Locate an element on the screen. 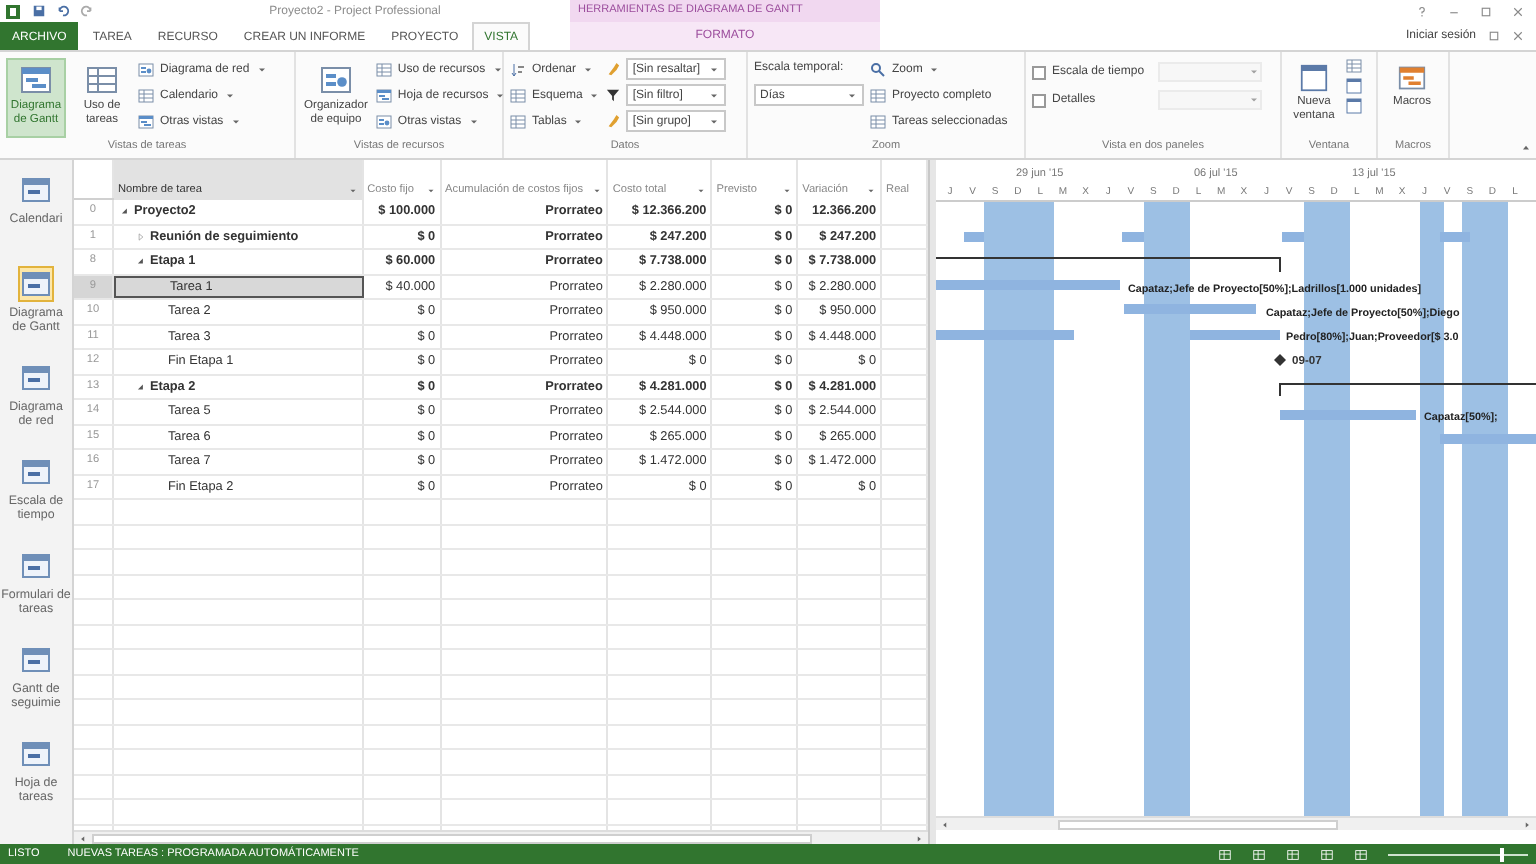 The width and height of the screenshot is (1536, 864). help-icon is located at coordinates (1422, 11).